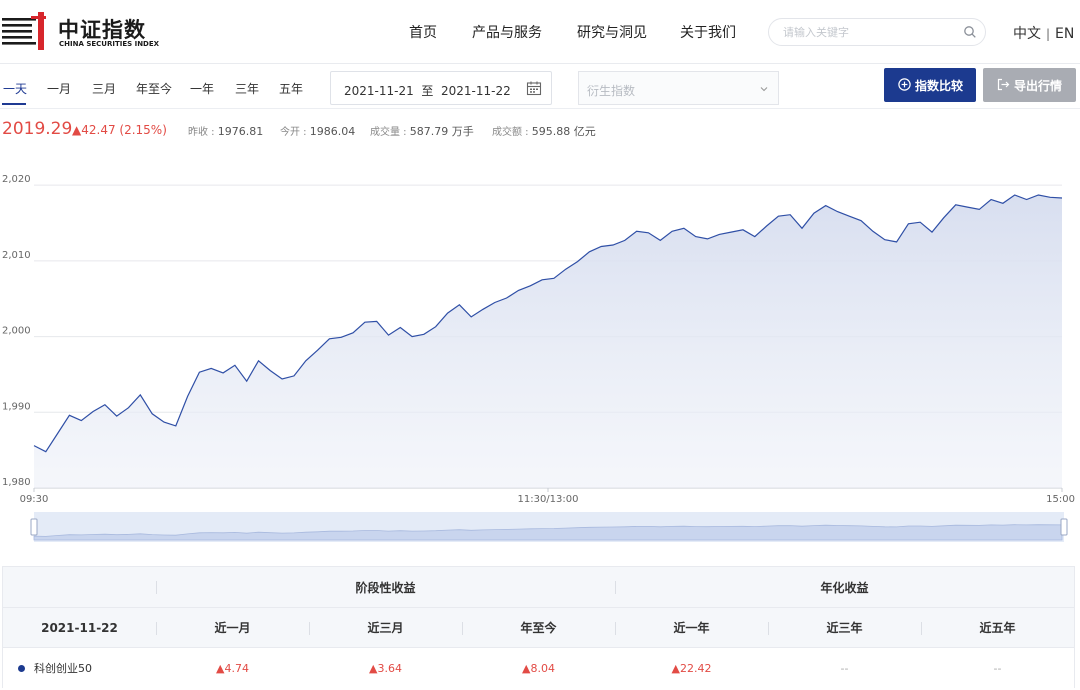 Image resolution: width=1080 pixels, height=690 pixels. Describe the element at coordinates (16, 255) in the screenshot. I see `y-tick-label: 2,010` at that location.